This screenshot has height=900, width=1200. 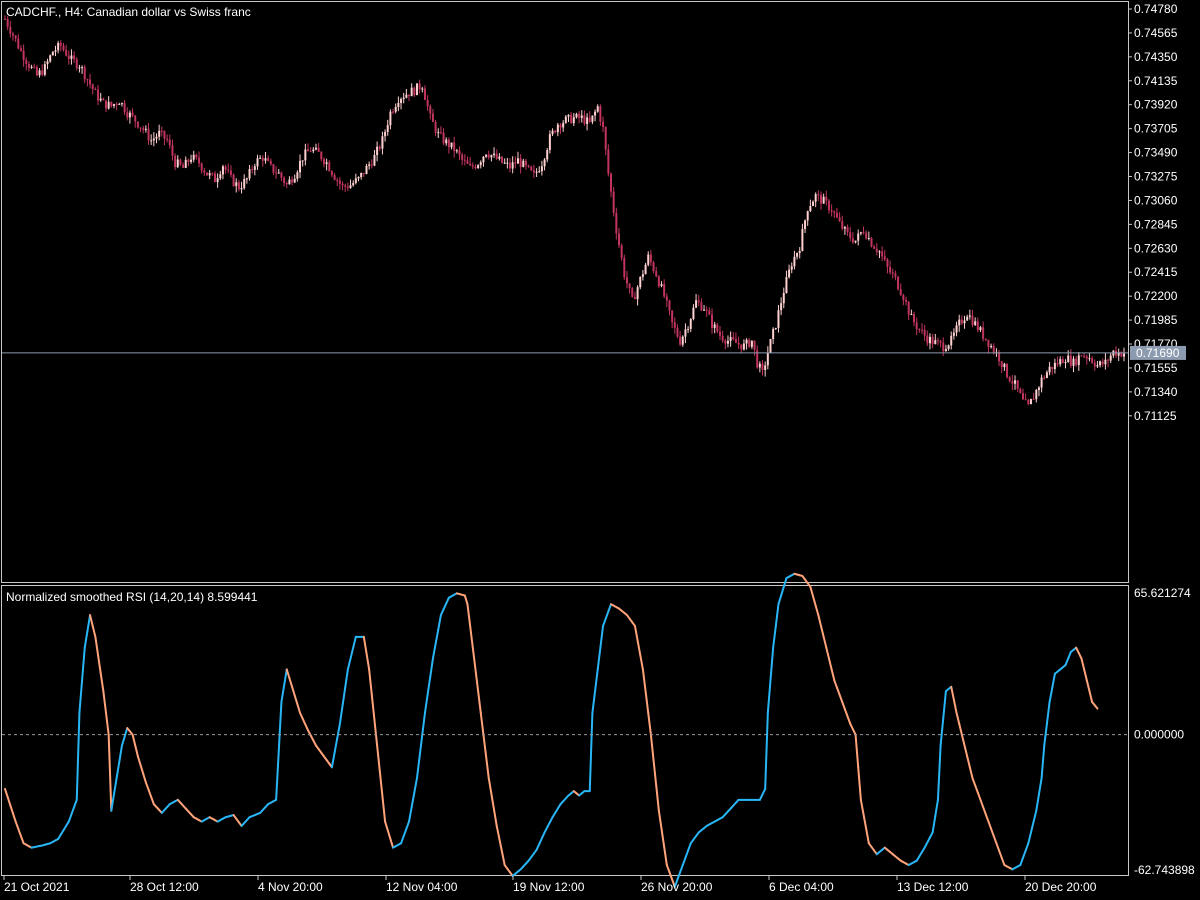 What do you see at coordinates (1156, 153) in the screenshot?
I see `price-tick-label: 0.73490` at bounding box center [1156, 153].